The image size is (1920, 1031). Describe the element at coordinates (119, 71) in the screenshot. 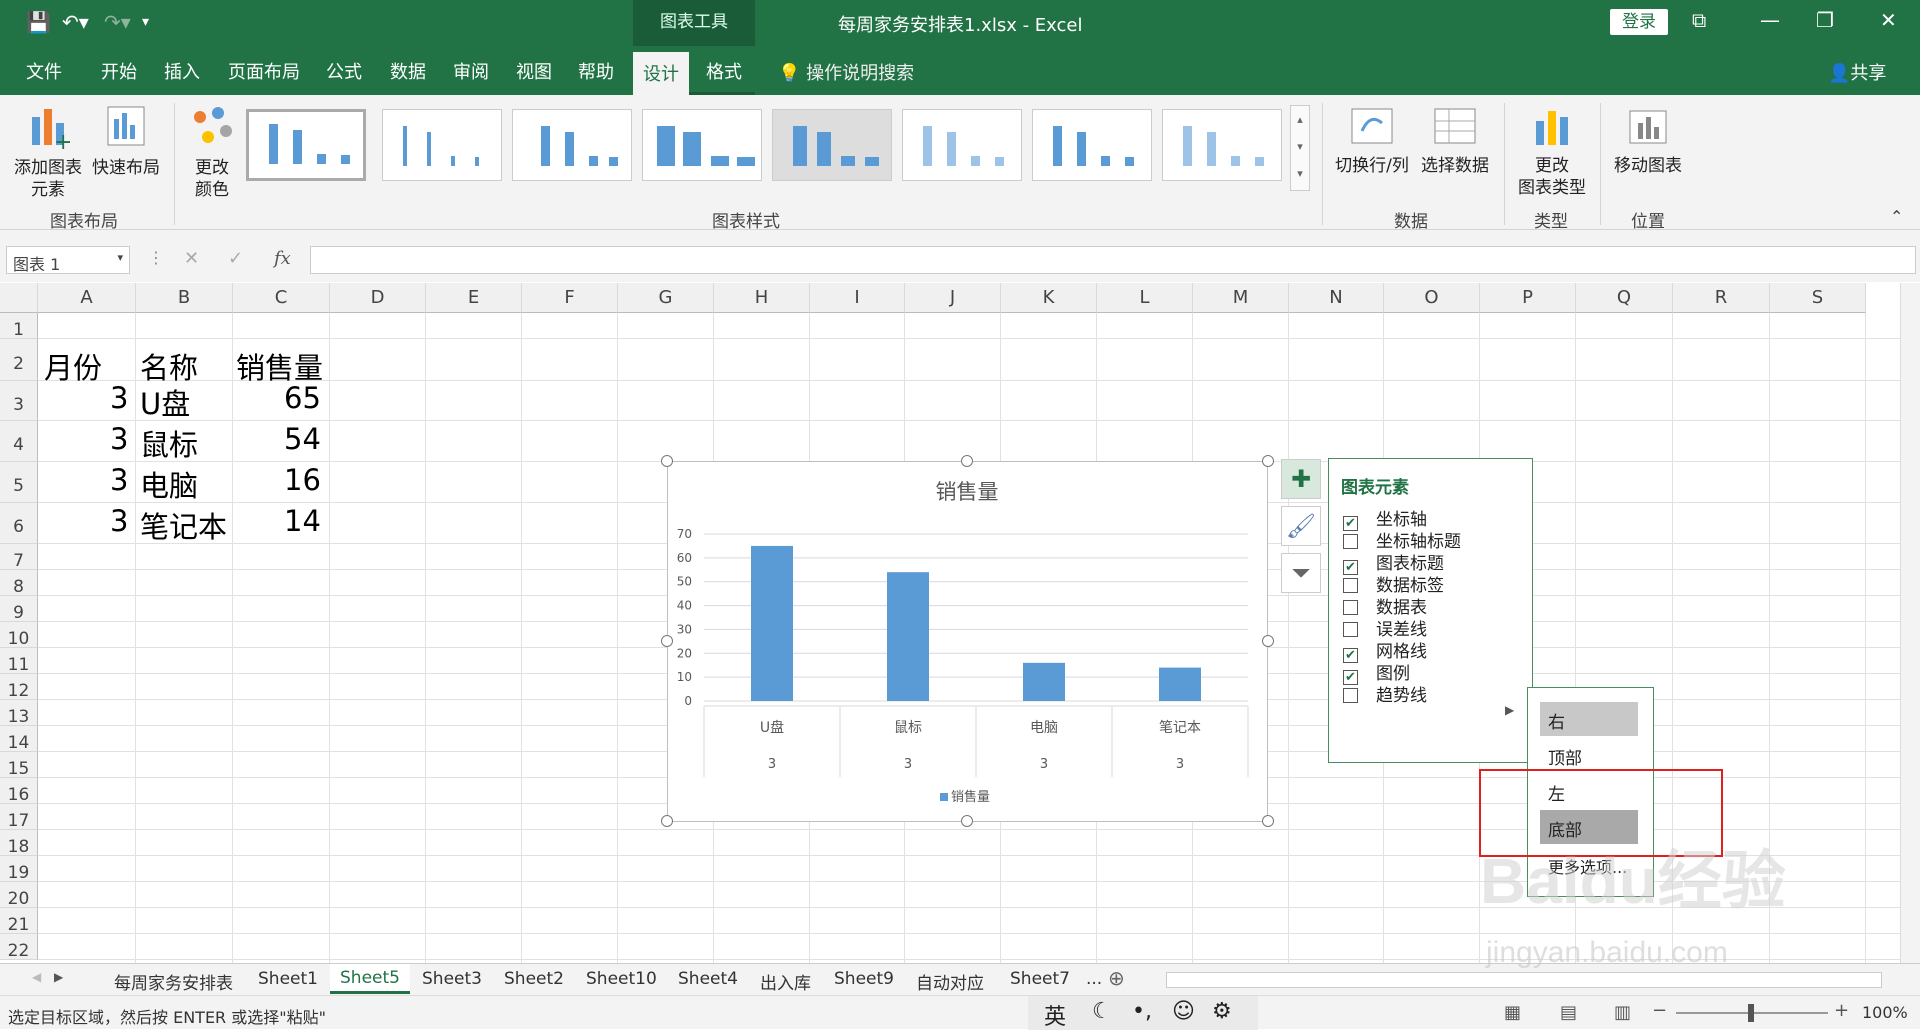

I see `tab-home: 开始` at that location.